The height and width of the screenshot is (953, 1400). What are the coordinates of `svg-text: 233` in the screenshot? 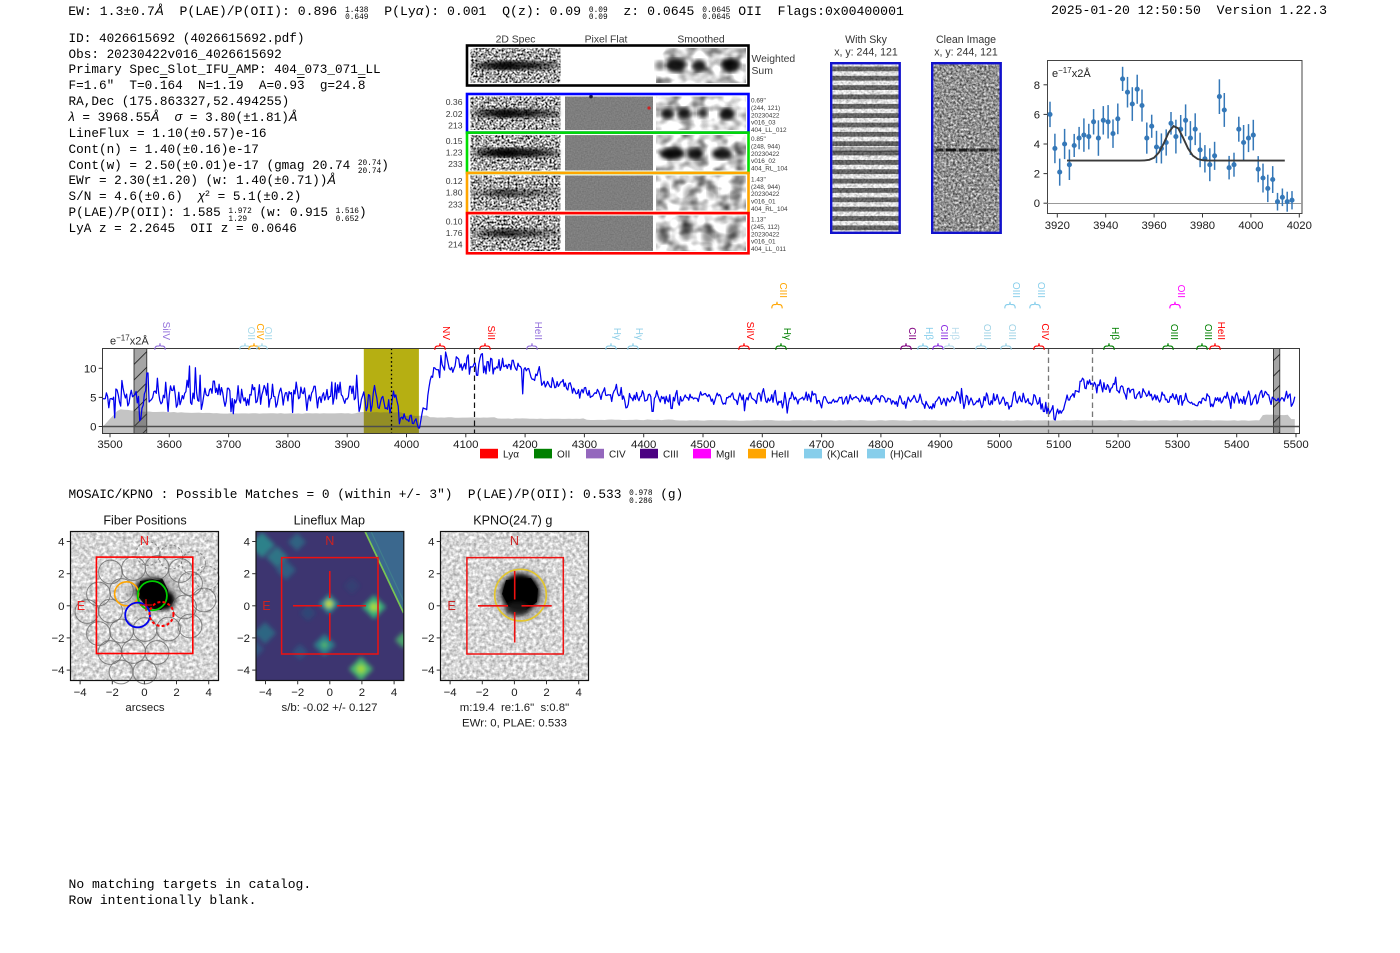 It's located at (455, 164).